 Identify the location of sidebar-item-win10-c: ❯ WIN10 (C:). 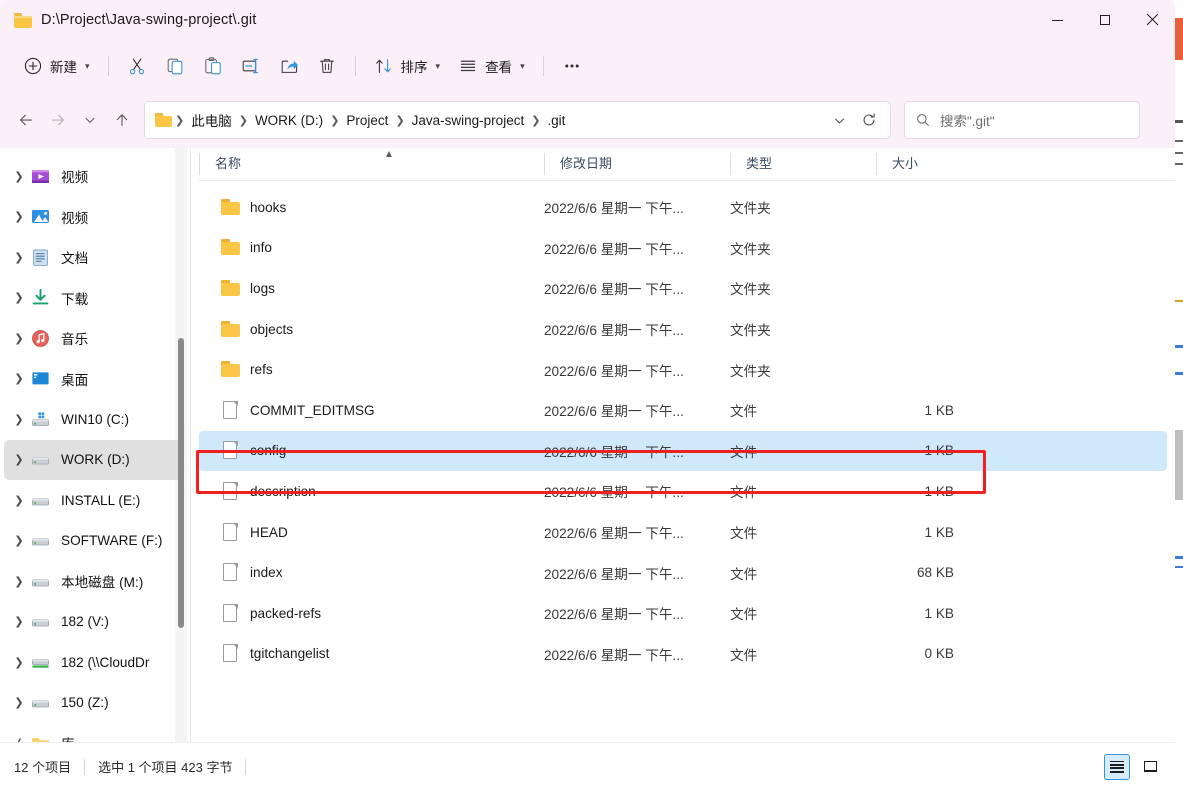
(93, 419).